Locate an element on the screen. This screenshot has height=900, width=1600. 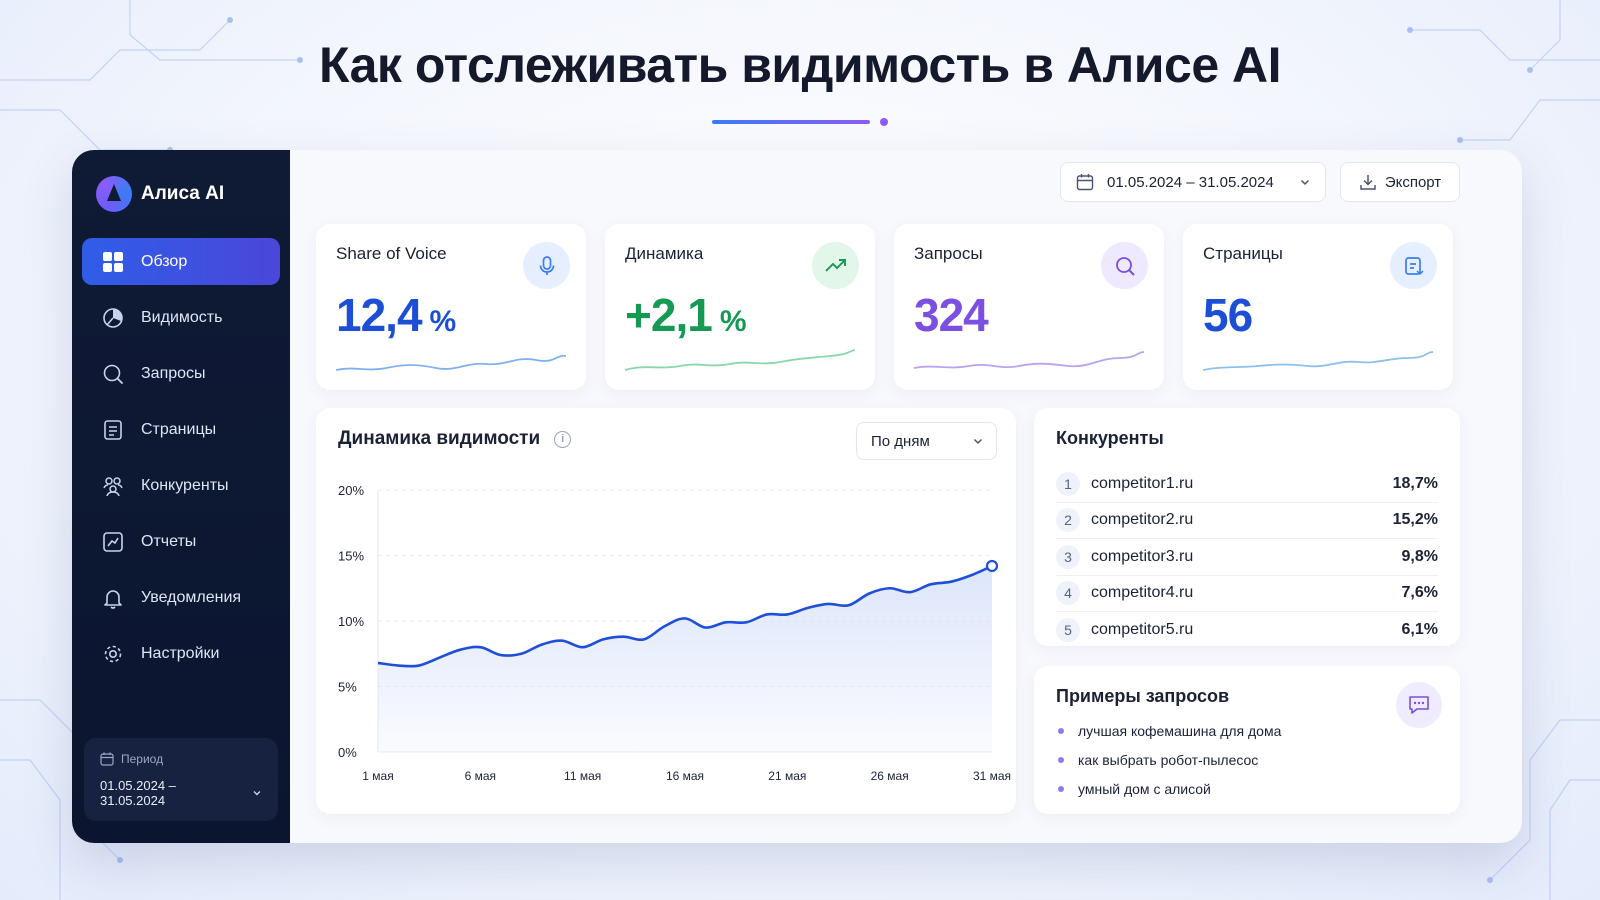
competitor-rank: 1 is located at coordinates (1068, 483).